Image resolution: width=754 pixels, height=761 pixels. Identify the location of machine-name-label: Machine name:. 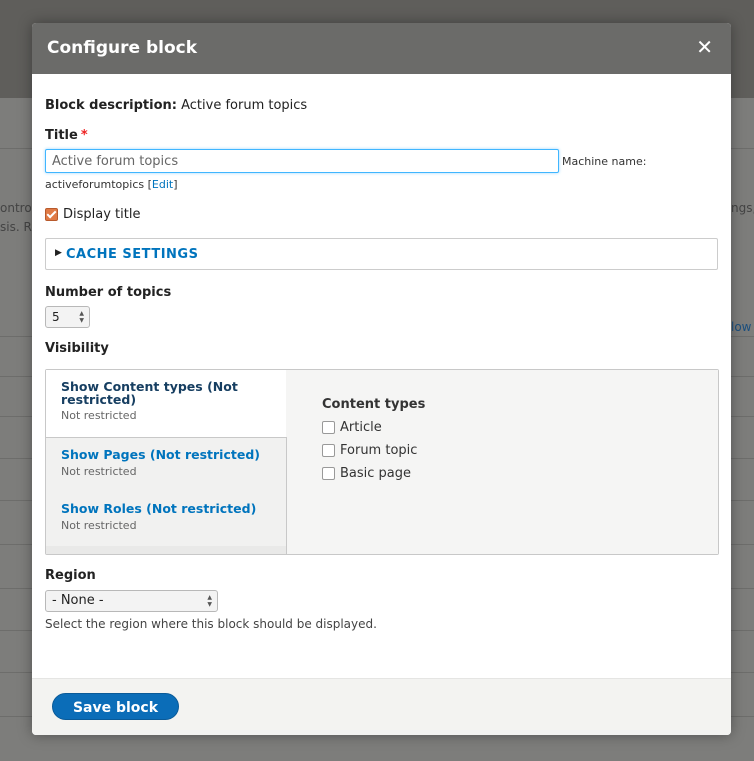
(604, 161).